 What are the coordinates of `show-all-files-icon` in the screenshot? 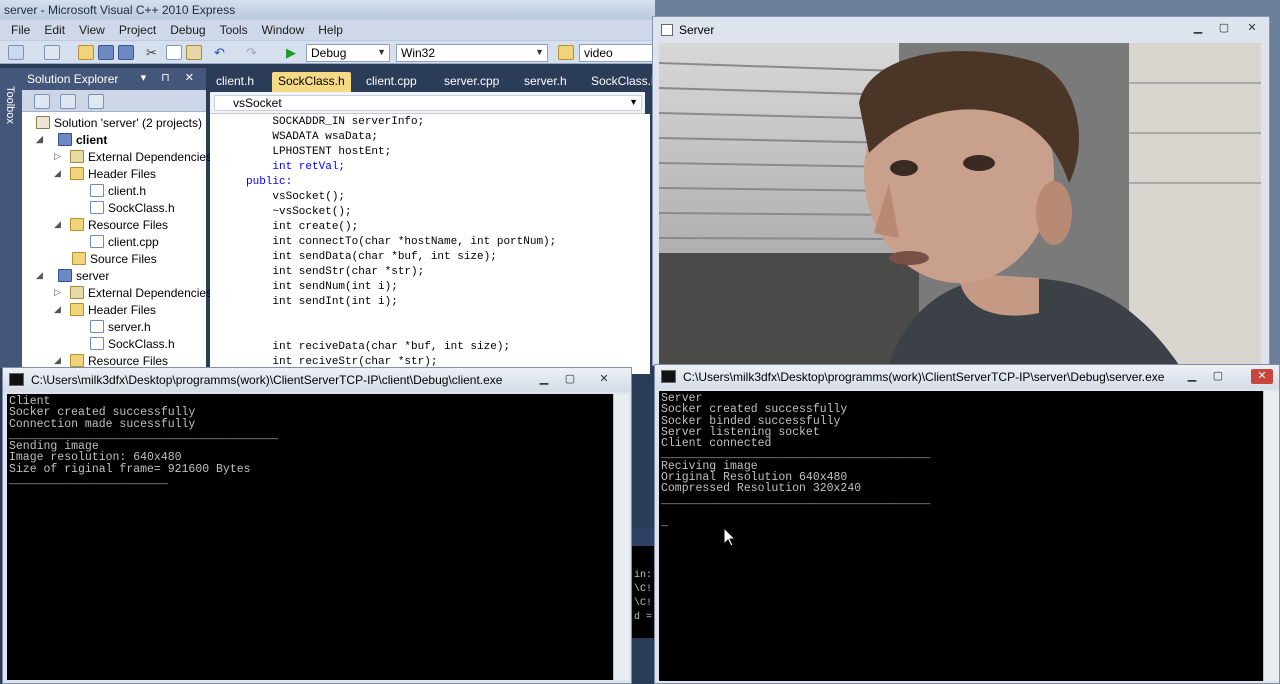 It's located at (68, 101).